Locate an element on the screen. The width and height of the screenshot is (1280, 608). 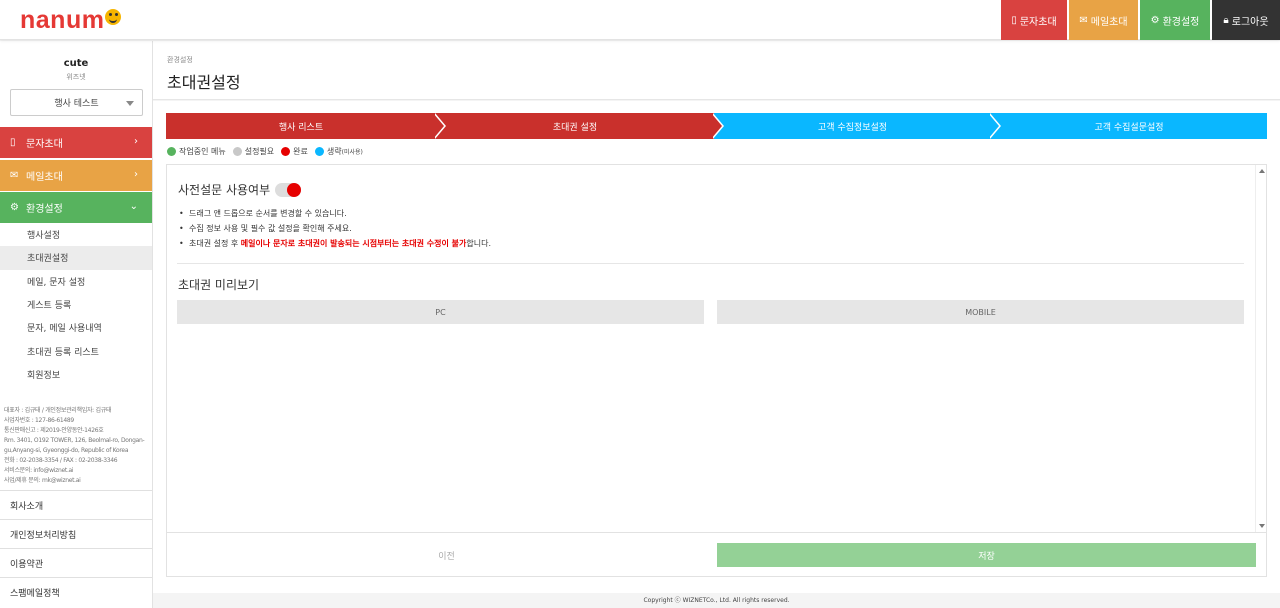
mail-invite-button: ✉ 메일초대 is located at coordinates (1103, 20).